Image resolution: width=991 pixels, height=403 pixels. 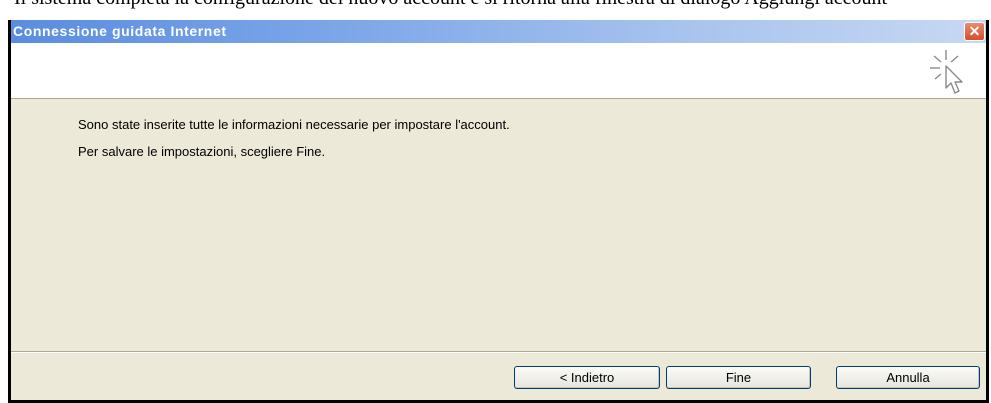 I want to click on button-divider, so click(x=498, y=352).